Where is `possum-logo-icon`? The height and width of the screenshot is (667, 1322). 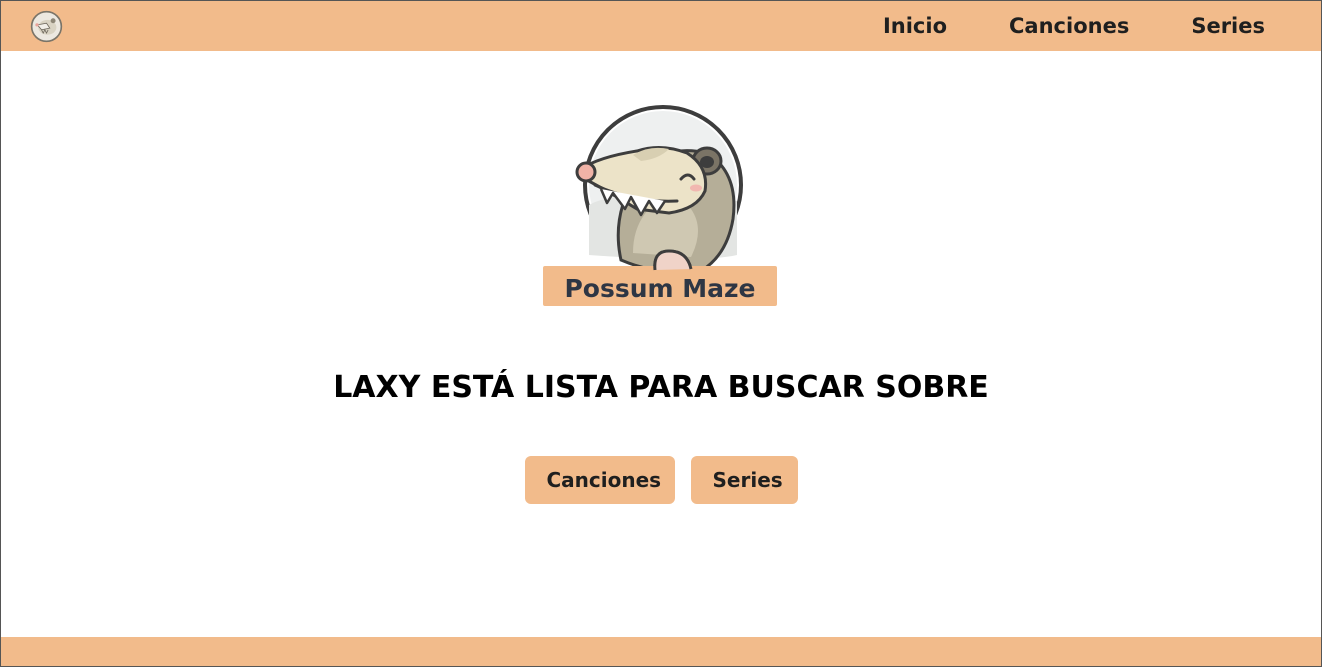 possum-logo-icon is located at coordinates (46, 26).